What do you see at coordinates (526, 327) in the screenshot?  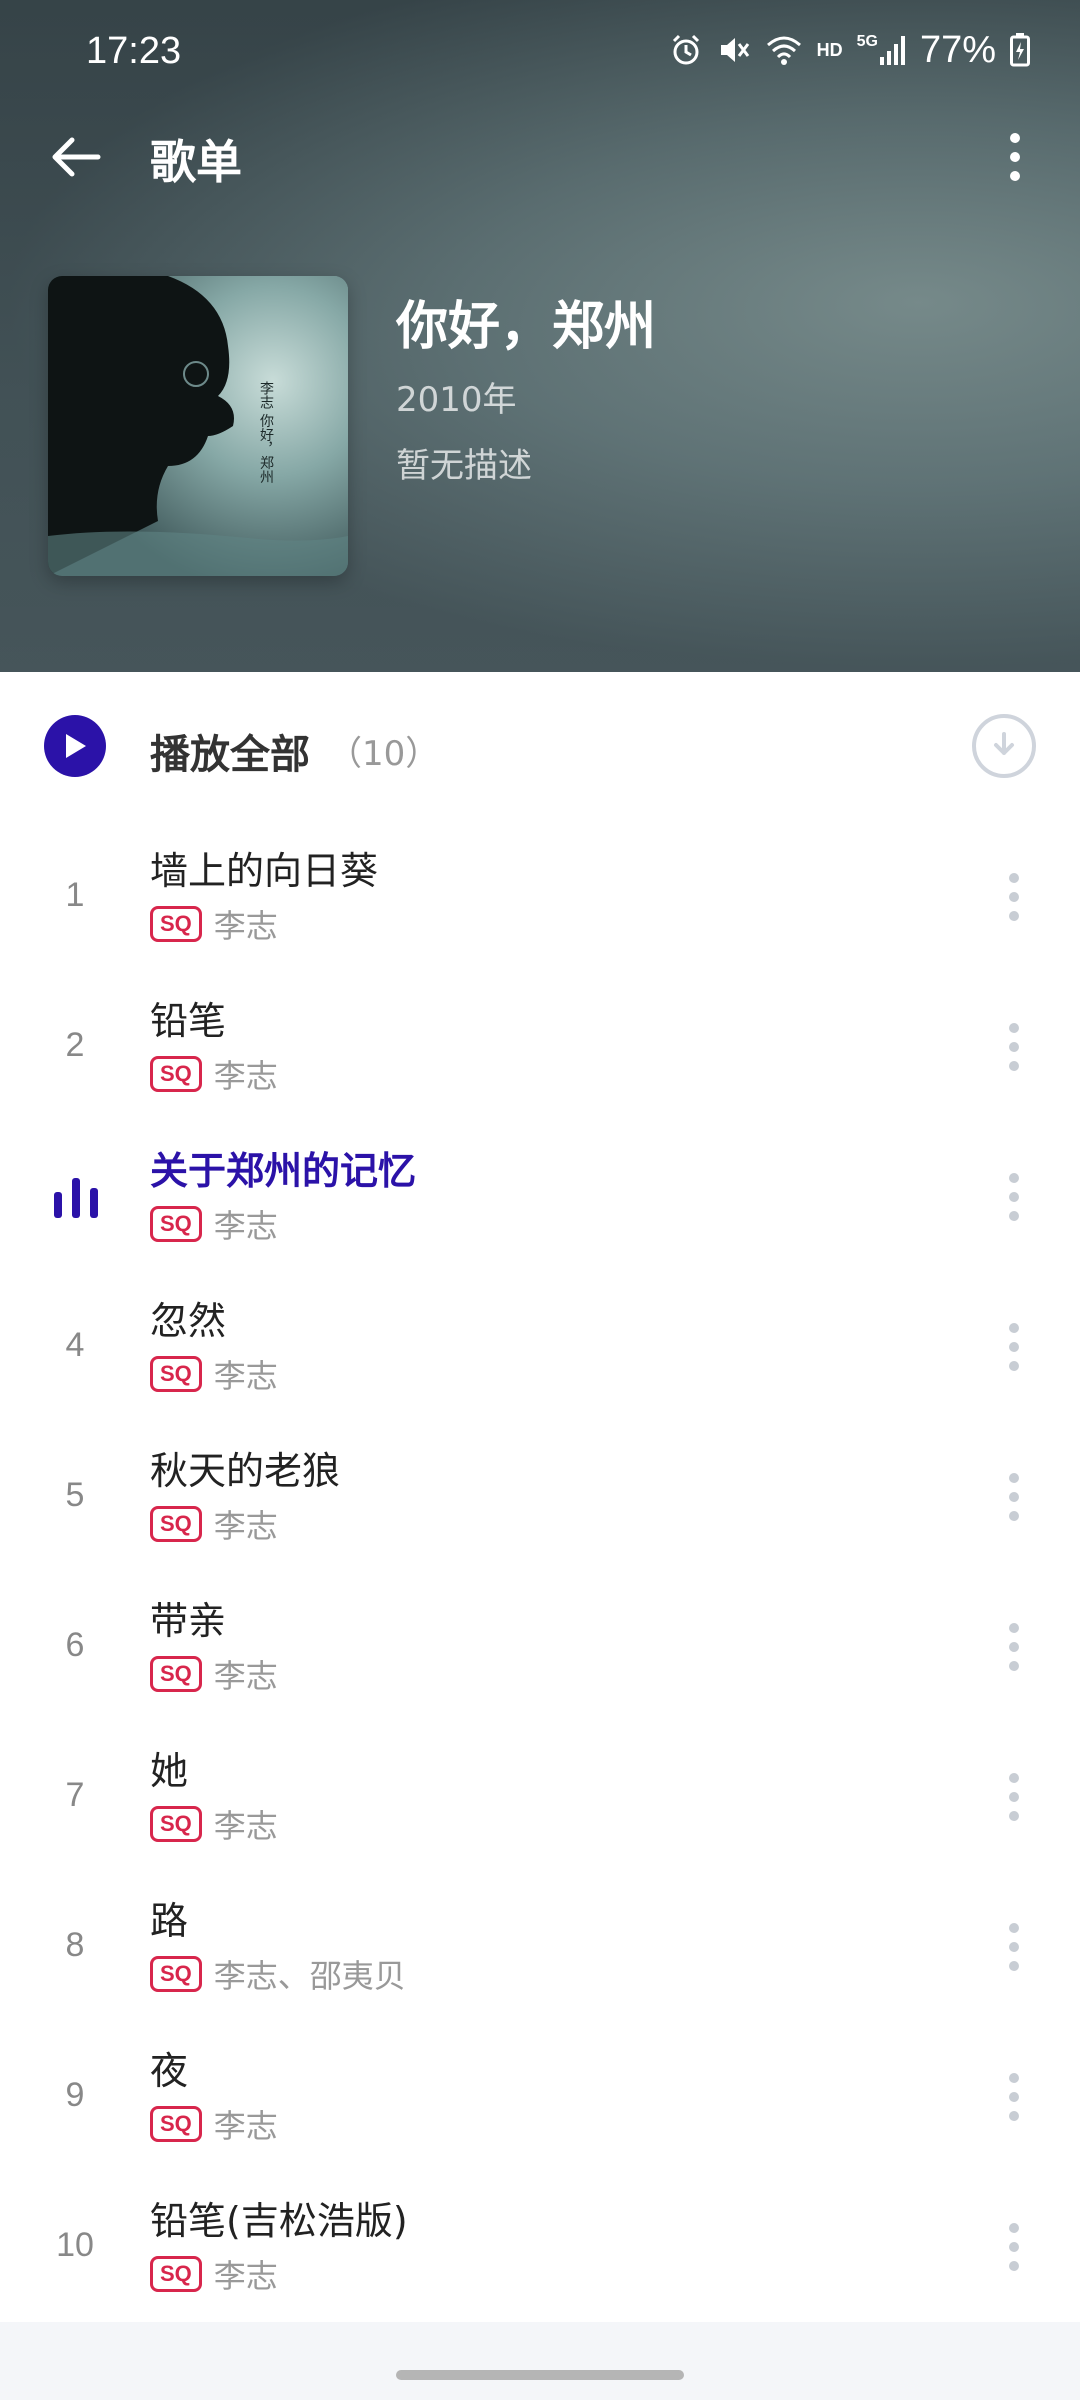 I see `album-title: 你好，郑州` at bounding box center [526, 327].